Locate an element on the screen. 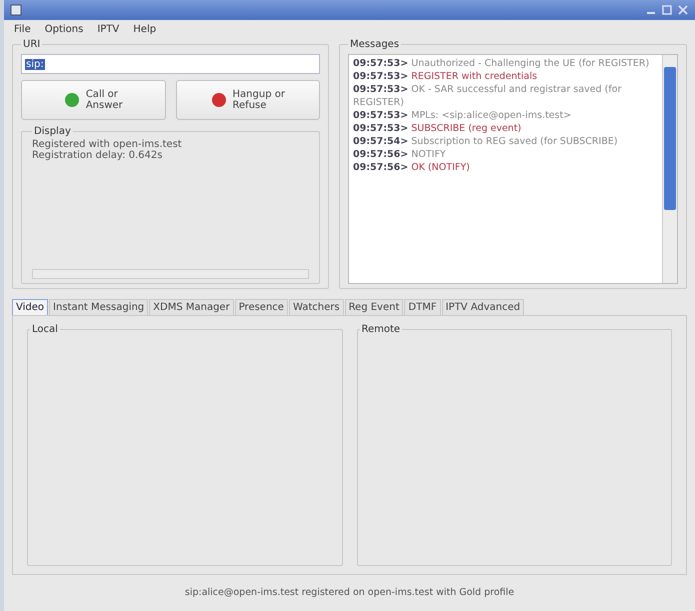 Image resolution: width=695 pixels, height=611 pixels. menu-item: IPTV is located at coordinates (108, 29).